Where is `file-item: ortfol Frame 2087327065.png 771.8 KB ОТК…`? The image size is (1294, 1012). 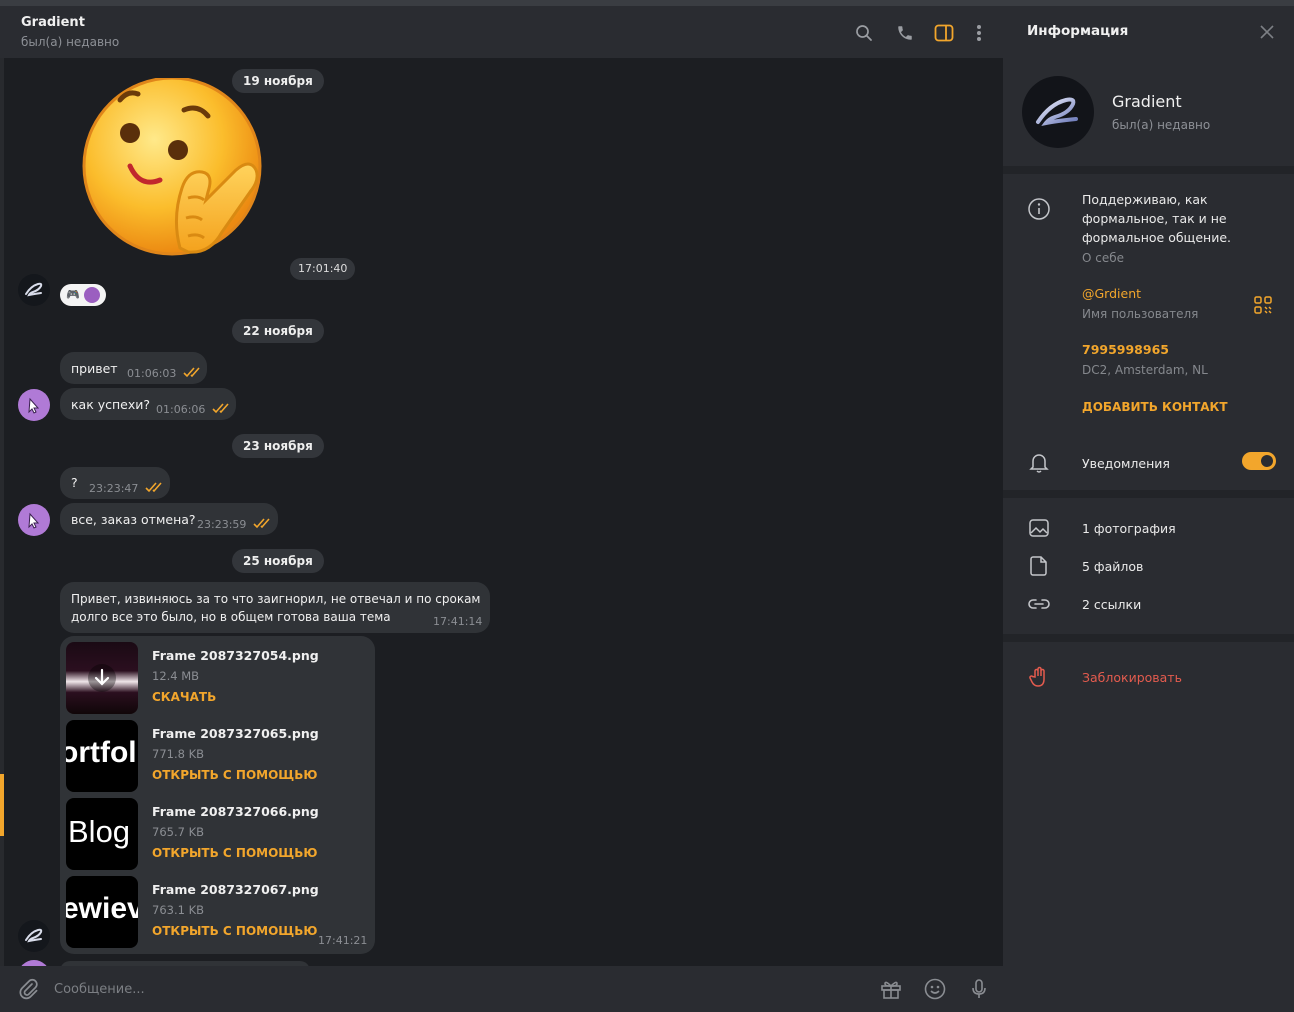
file-item: ortfol Frame 2087327065.png 771.8 KB ОТК… is located at coordinates (216, 756).